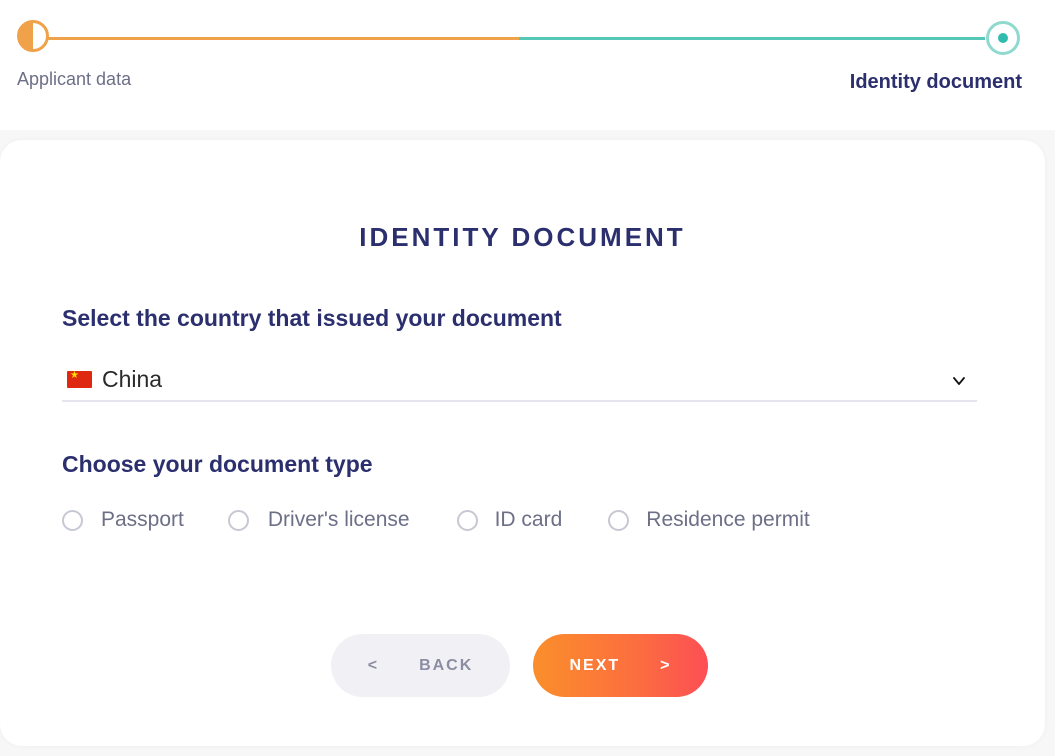 The height and width of the screenshot is (756, 1055). What do you see at coordinates (79, 379) in the screenshot?
I see `china-flag-icon: ★` at bounding box center [79, 379].